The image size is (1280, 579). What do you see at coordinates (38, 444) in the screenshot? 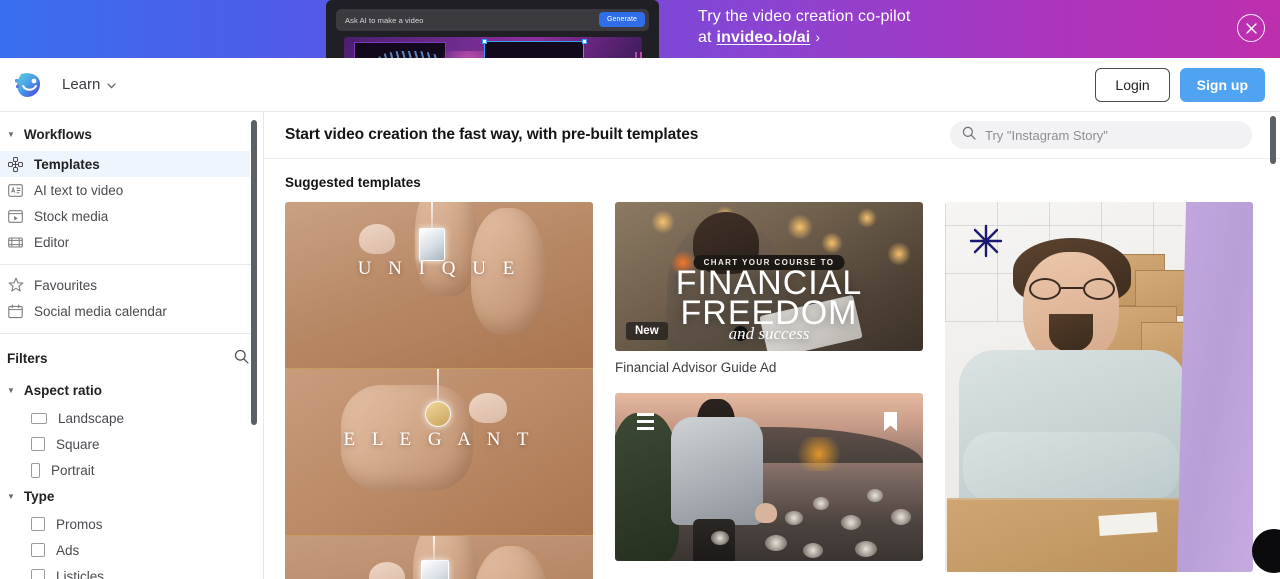
I see `checkbox-square` at bounding box center [38, 444].